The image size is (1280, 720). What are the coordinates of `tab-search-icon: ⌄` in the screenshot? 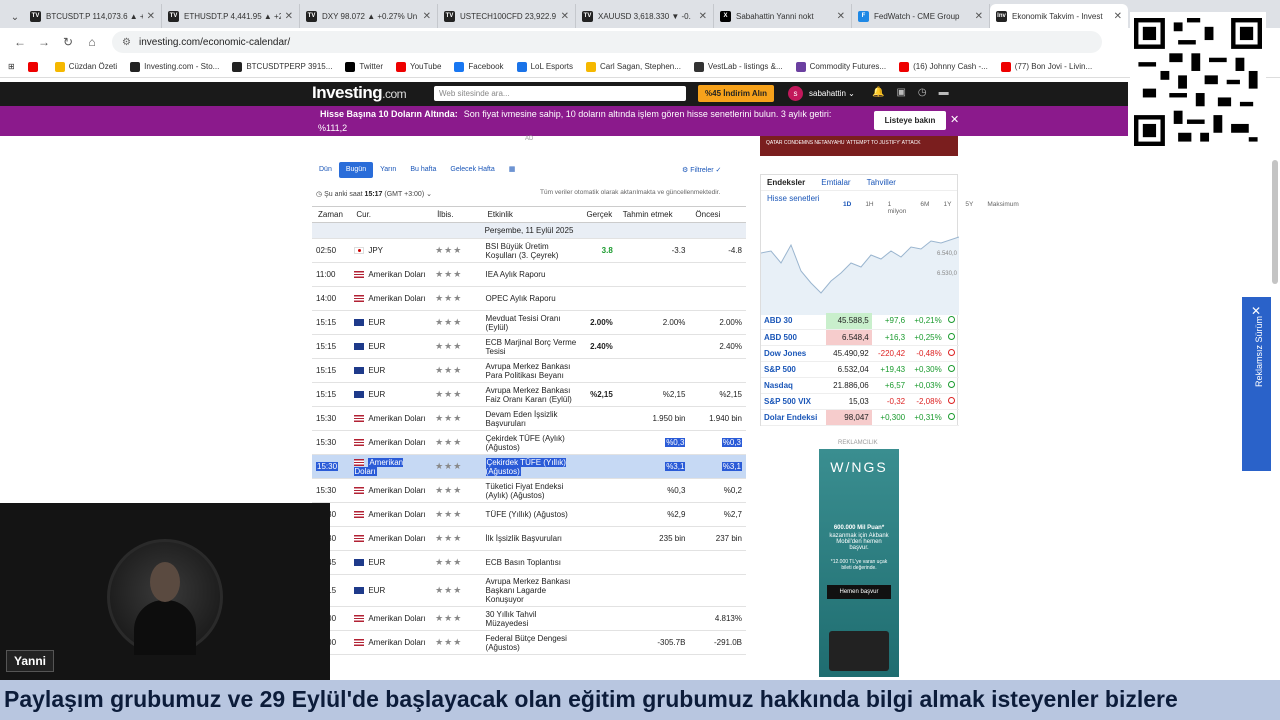 It's located at (15, 17).